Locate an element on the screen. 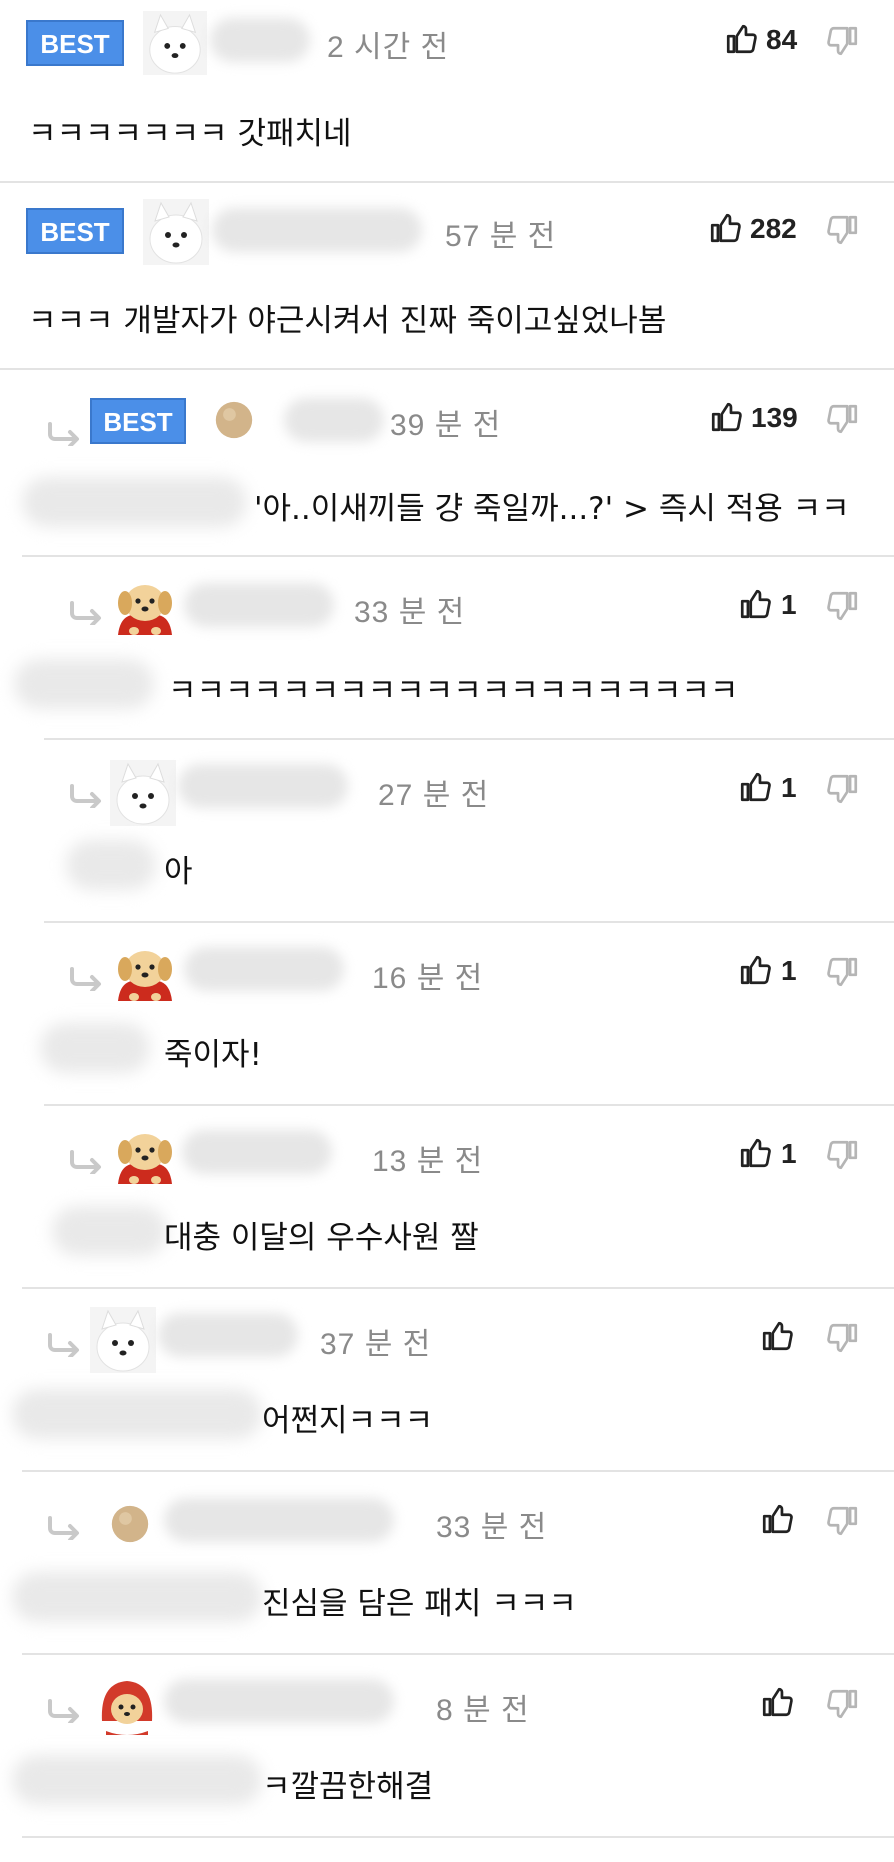  comment-time: 27 분 전 is located at coordinates (434, 795).